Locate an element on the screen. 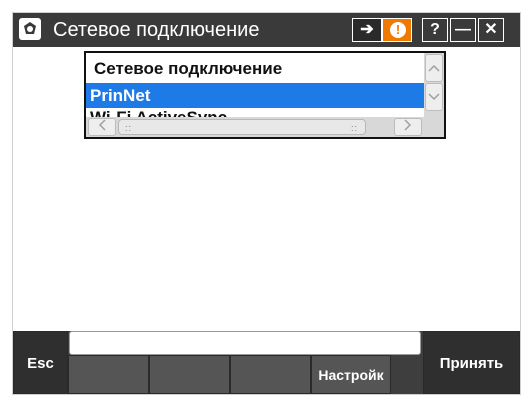 The width and height of the screenshot is (531, 405). grip-right: :: is located at coordinates (355, 128).